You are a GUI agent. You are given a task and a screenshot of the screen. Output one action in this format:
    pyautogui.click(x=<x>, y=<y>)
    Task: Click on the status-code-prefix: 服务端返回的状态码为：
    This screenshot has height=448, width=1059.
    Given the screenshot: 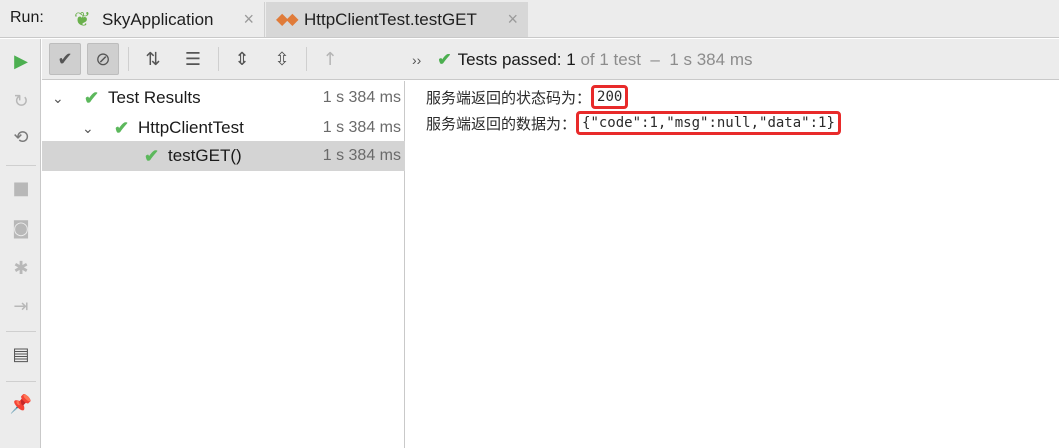 What is the action you would take?
    pyautogui.click(x=509, y=97)
    